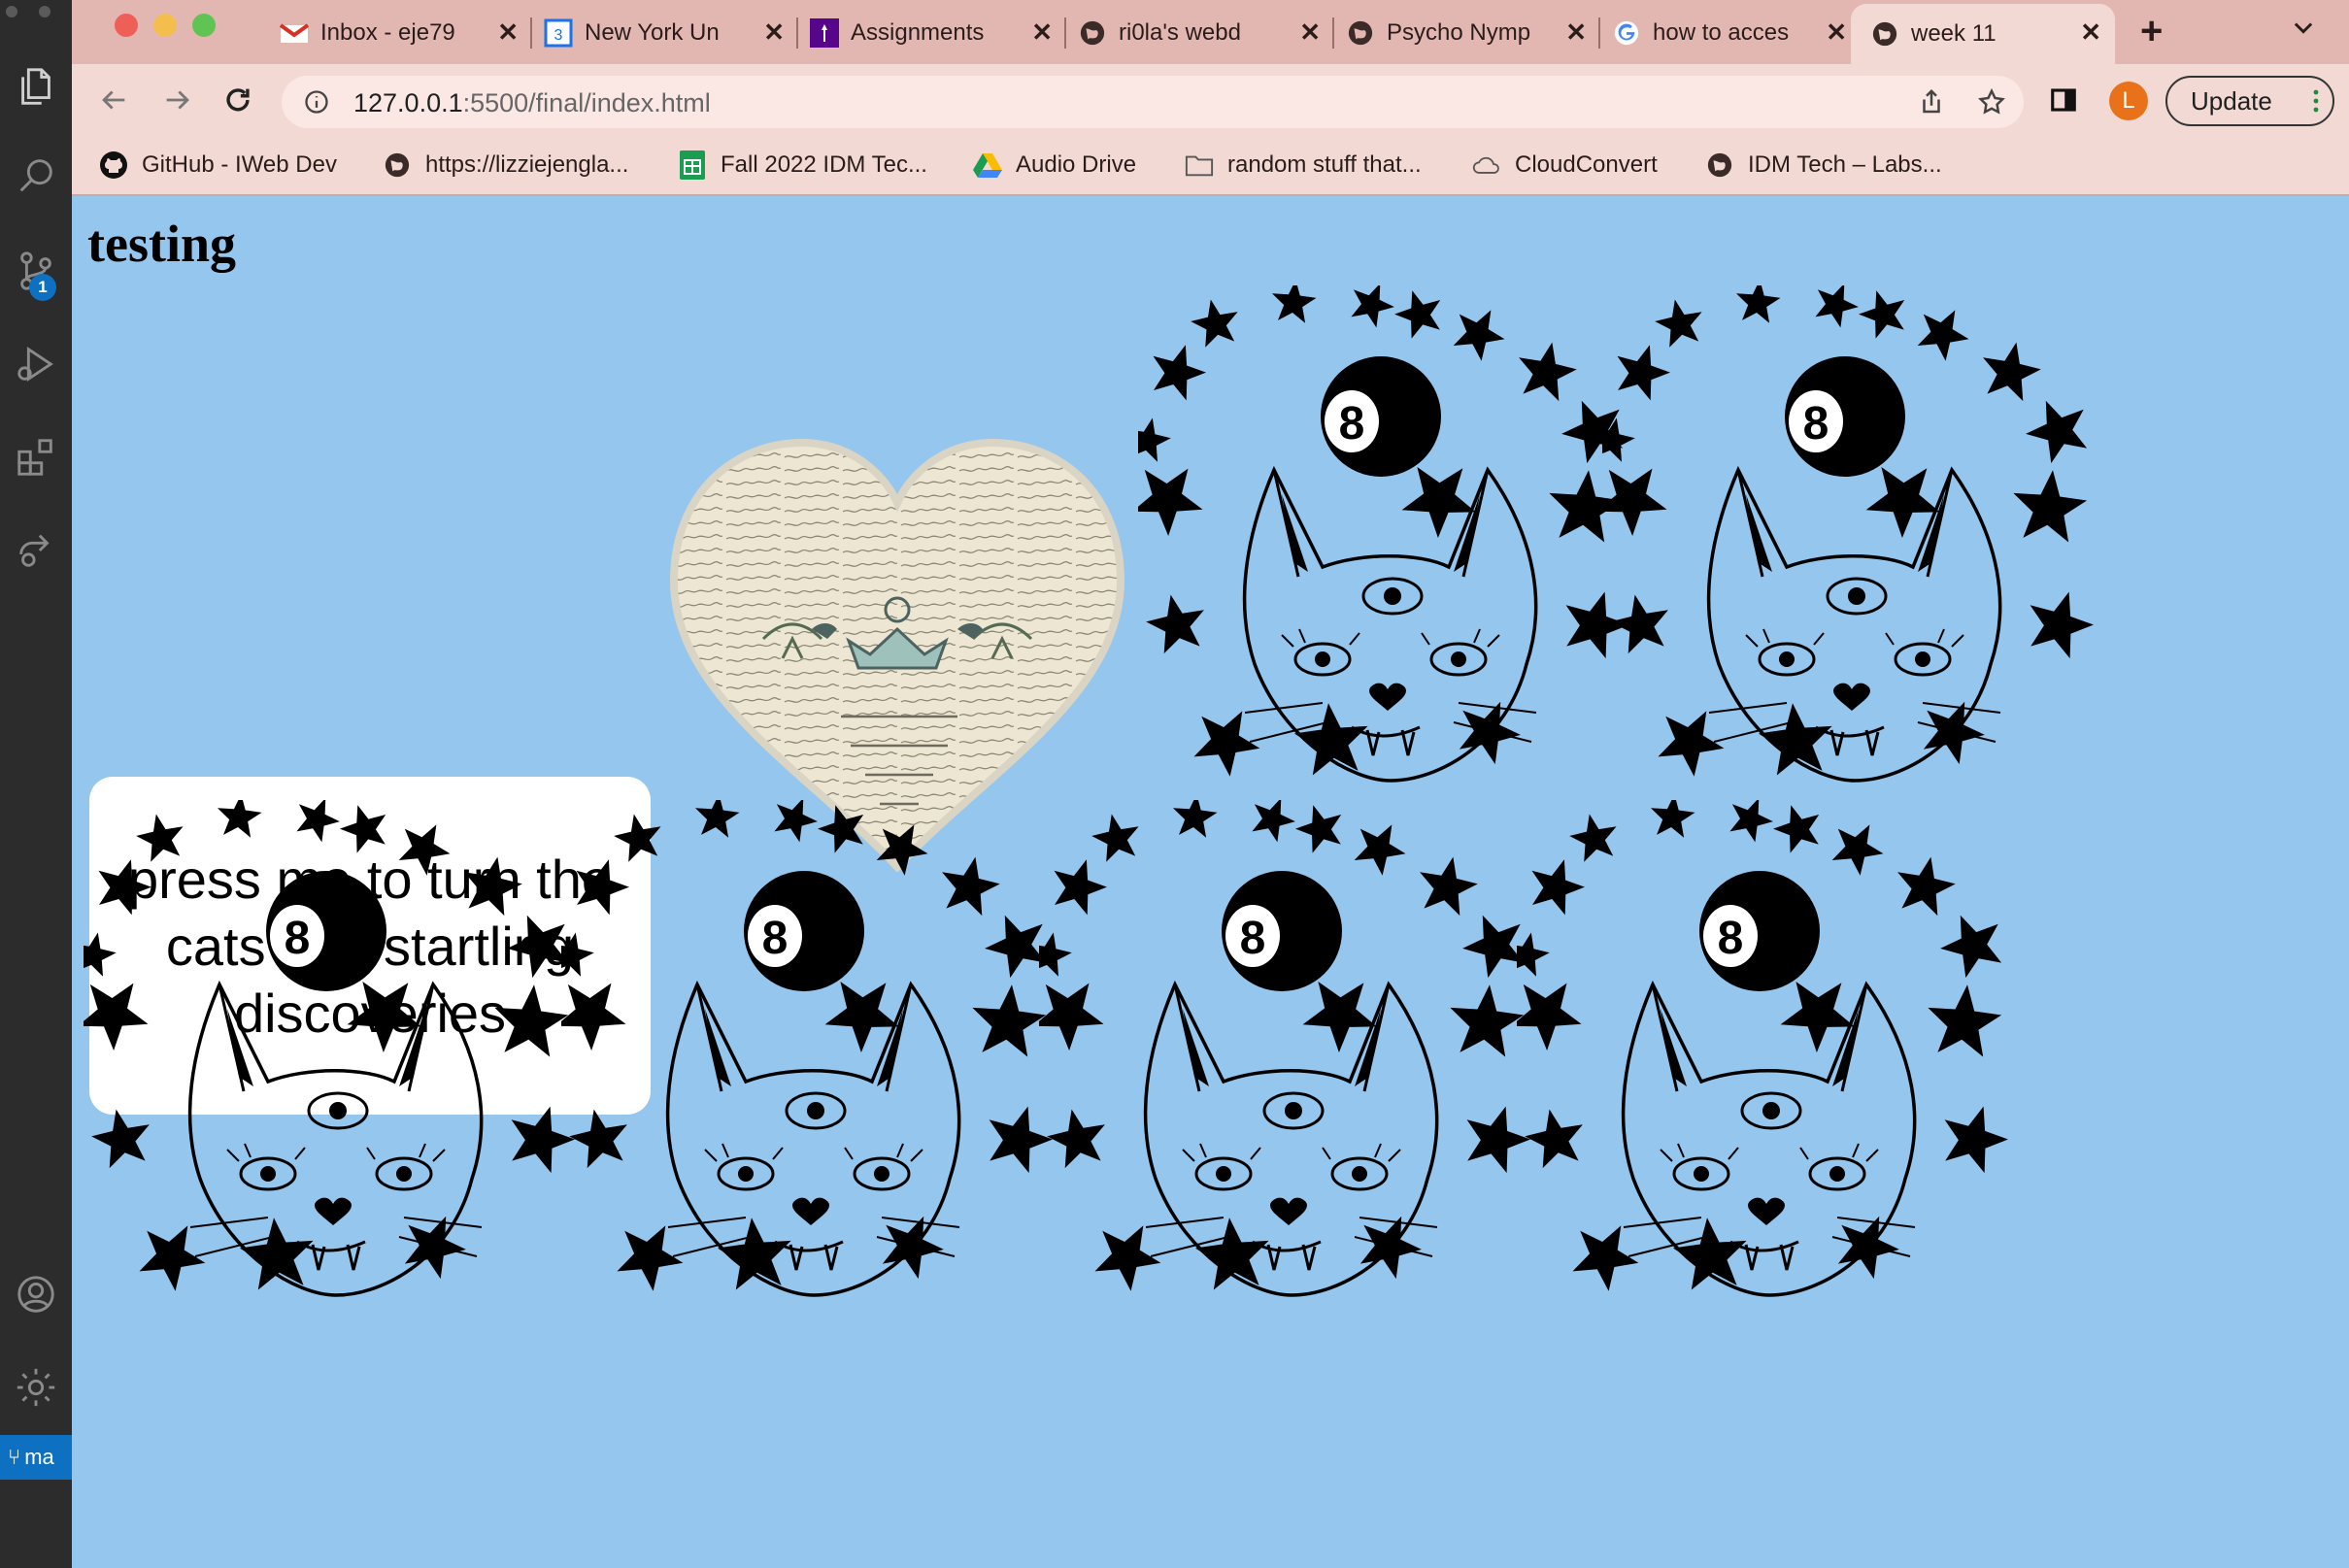  I want to click on calendar-icon: 3, so click(558, 33).